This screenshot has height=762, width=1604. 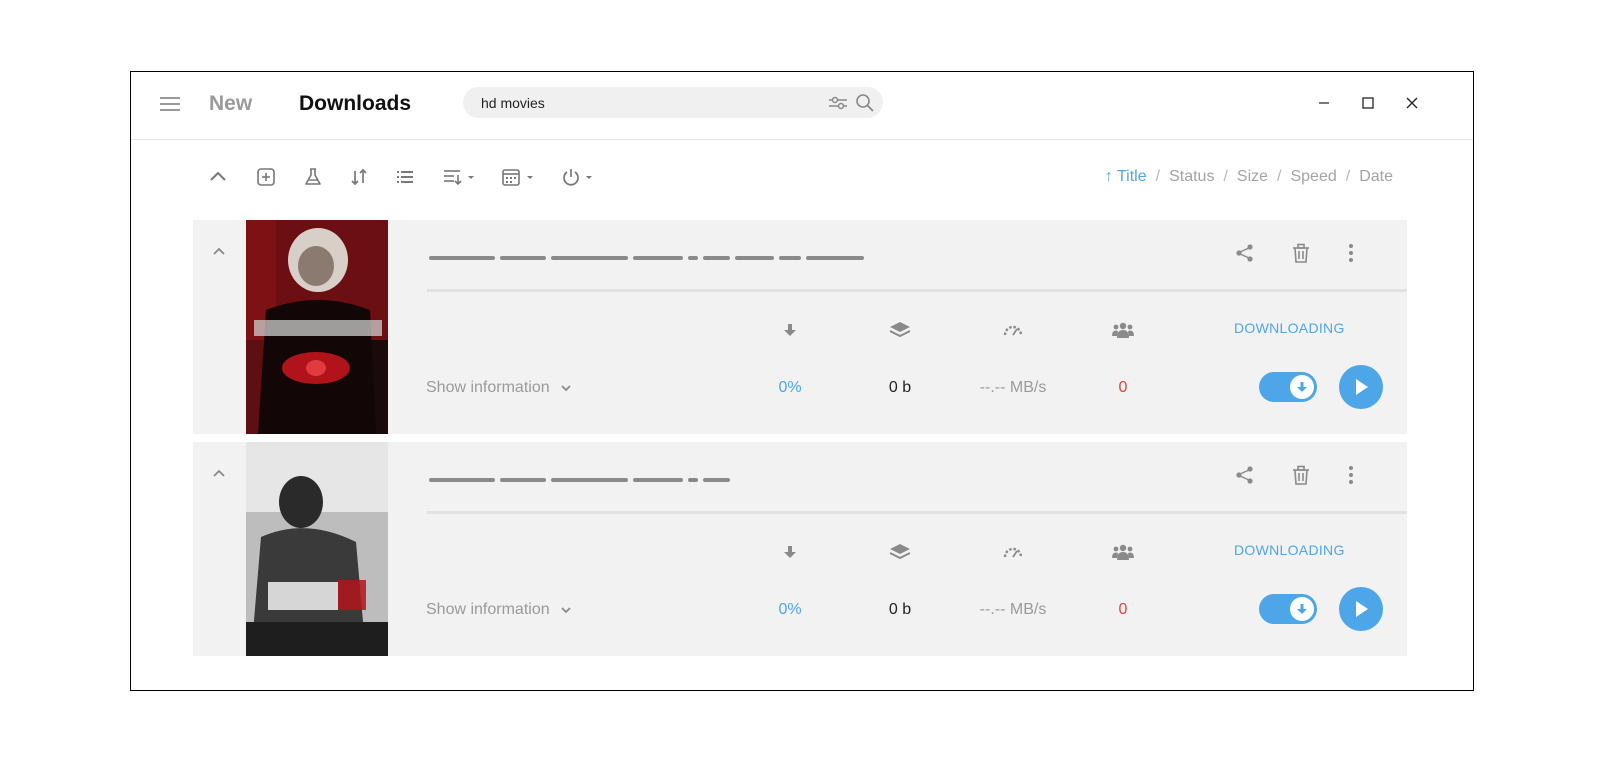 What do you see at coordinates (865, 103) in the screenshot?
I see `search-icon` at bounding box center [865, 103].